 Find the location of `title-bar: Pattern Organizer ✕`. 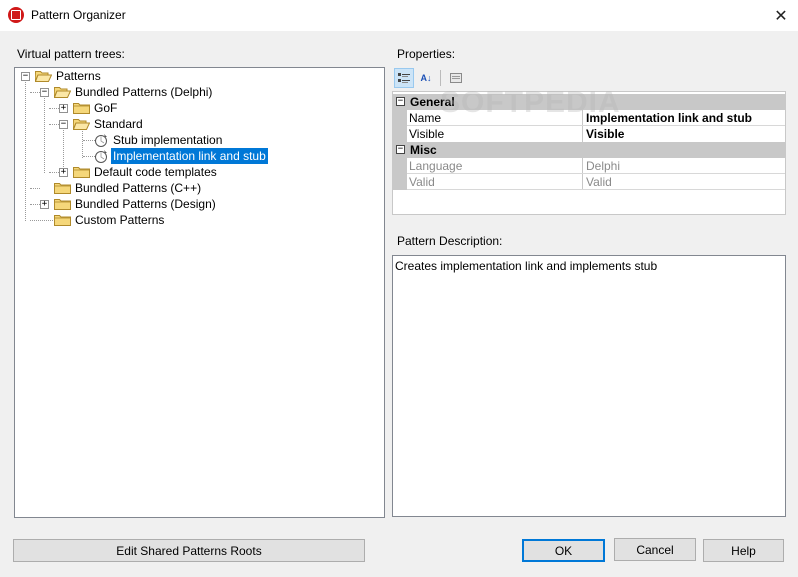

title-bar: Pattern Organizer ✕ is located at coordinates (399, 15).